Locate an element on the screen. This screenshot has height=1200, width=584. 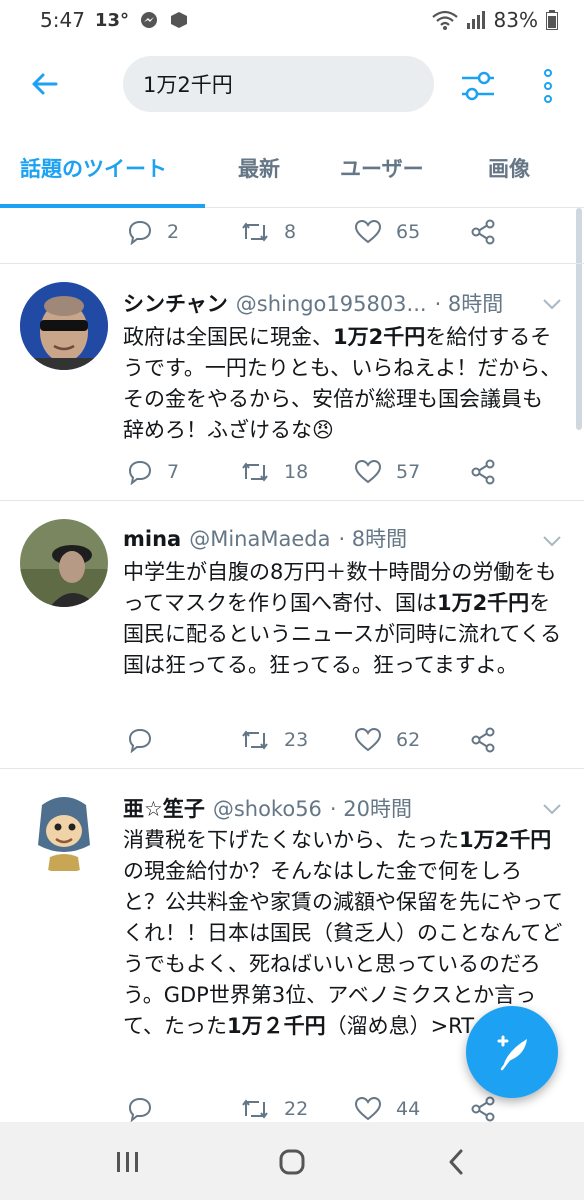
temperature: 13° is located at coordinates (111, 20).